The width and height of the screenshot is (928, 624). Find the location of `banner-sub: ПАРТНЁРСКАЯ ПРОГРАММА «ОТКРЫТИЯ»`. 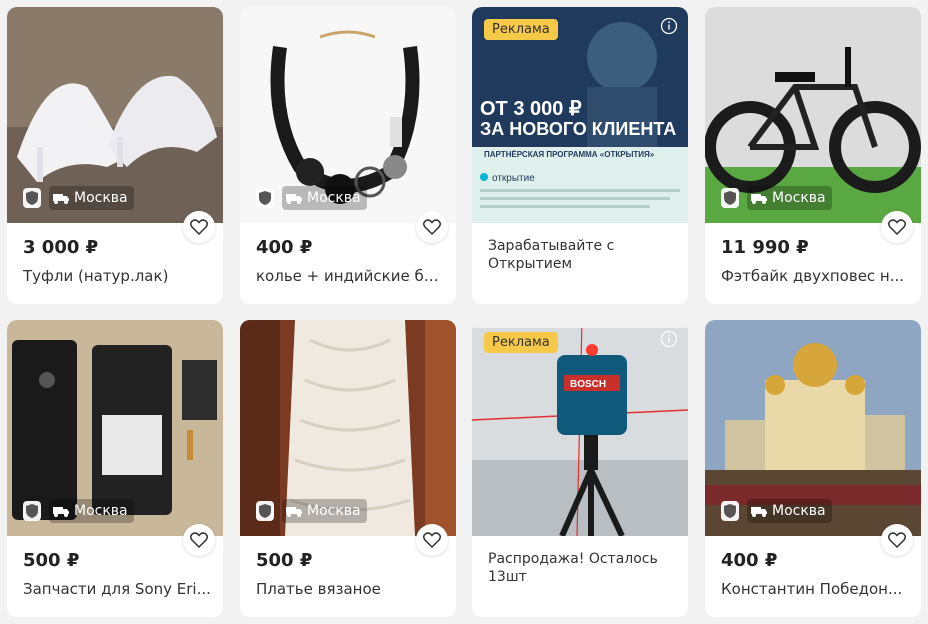

banner-sub: ПАРТНЁРСКАЯ ПРОГРАММА «ОТКРЫТИЯ» is located at coordinates (569, 154).